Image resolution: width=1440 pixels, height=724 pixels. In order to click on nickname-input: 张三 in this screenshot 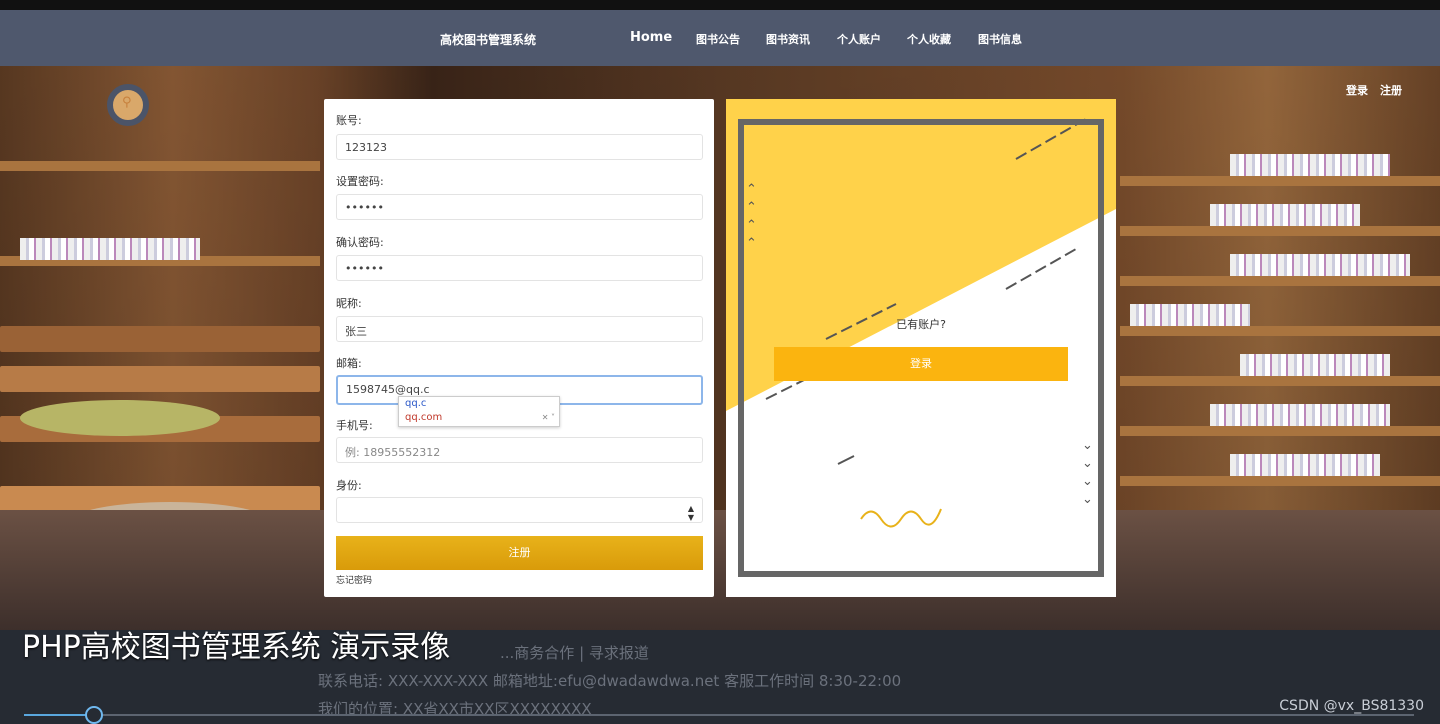, I will do `click(519, 329)`.